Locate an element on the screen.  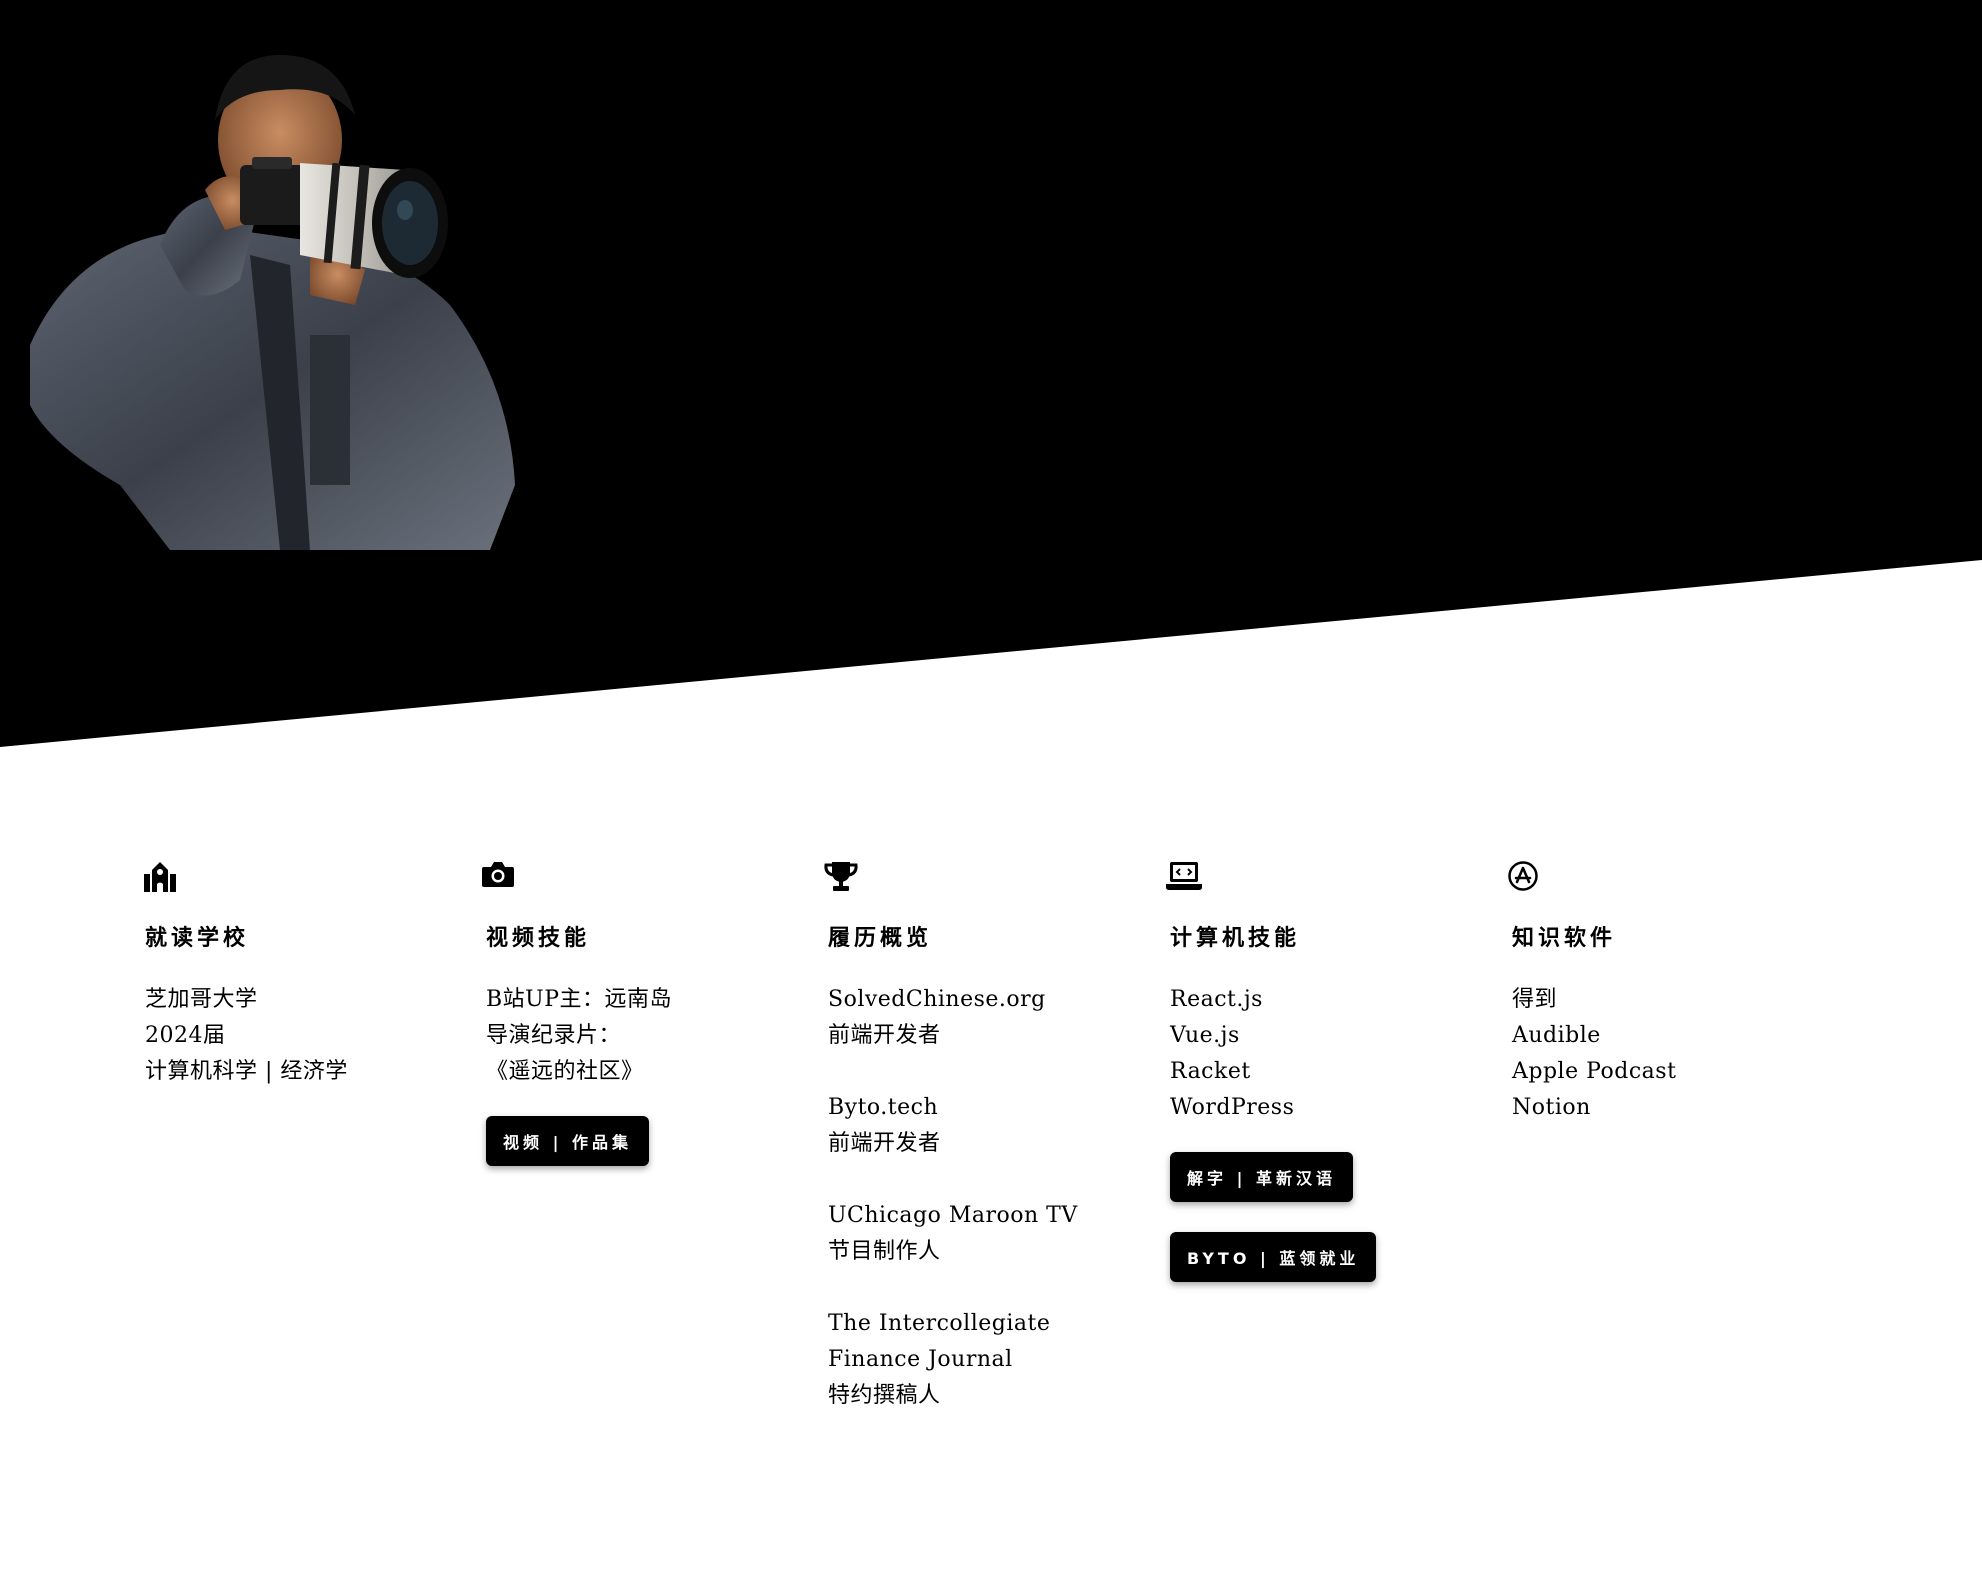
resume-entry: Byto.tech 前端开发者 is located at coordinates (988, 1126).